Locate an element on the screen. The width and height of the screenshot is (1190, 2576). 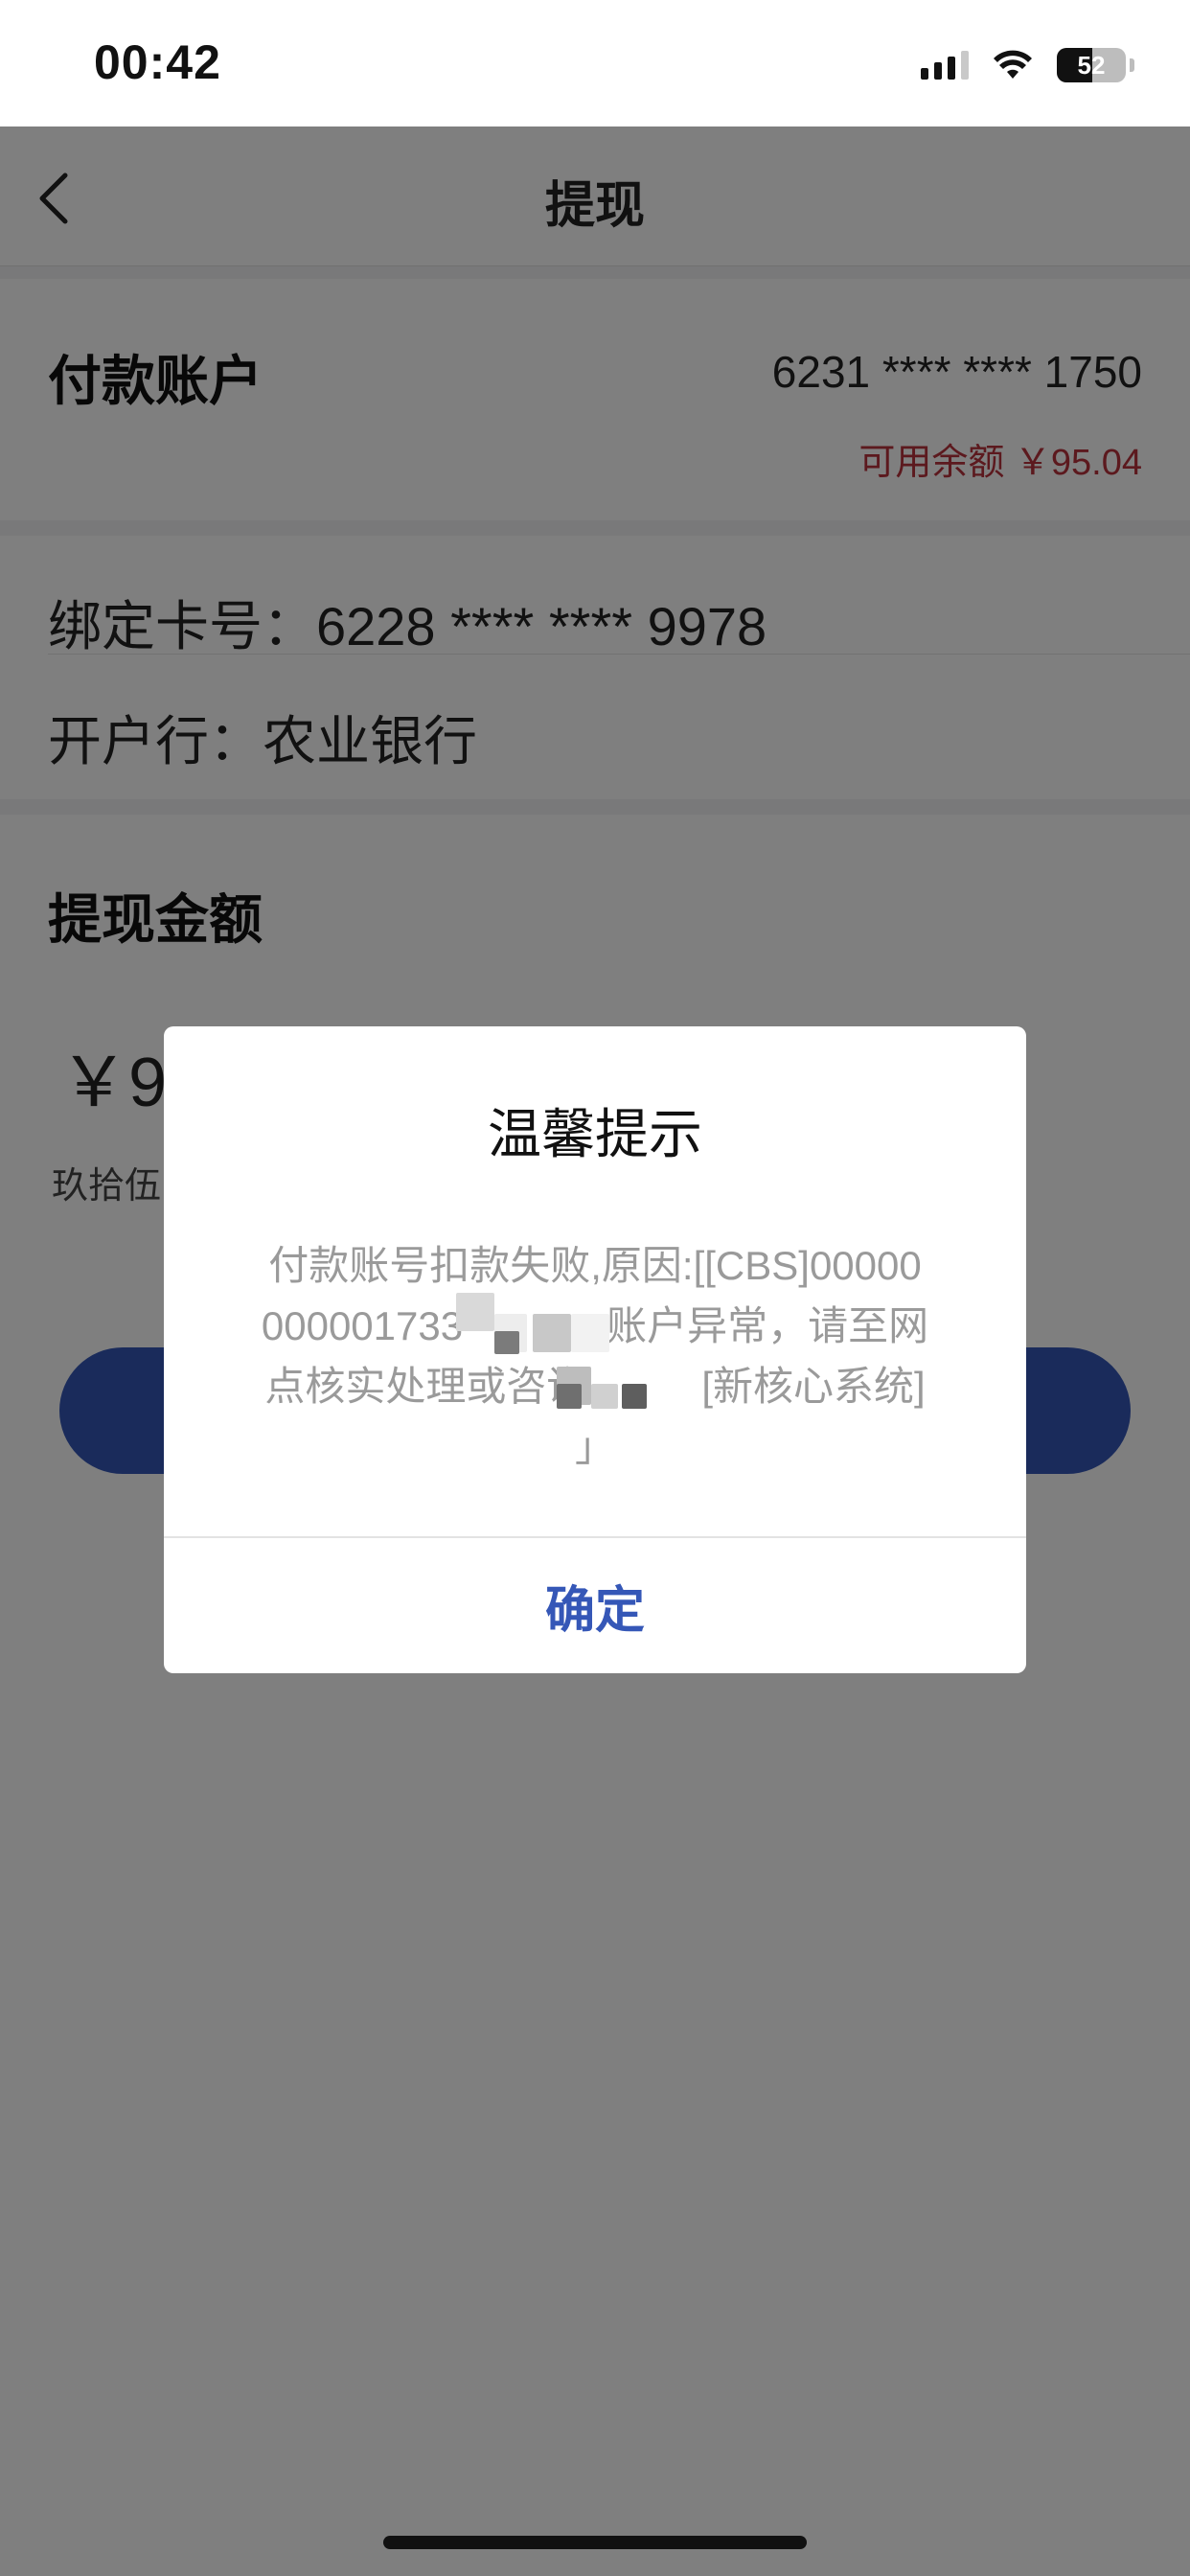
battery-icon: 52 is located at coordinates (1092, 65).